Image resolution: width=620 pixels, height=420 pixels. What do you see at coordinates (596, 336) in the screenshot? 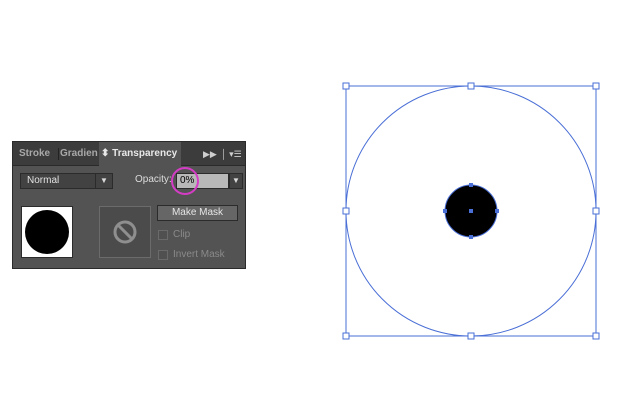
I see `resize-handle-bottom-right` at bounding box center [596, 336].